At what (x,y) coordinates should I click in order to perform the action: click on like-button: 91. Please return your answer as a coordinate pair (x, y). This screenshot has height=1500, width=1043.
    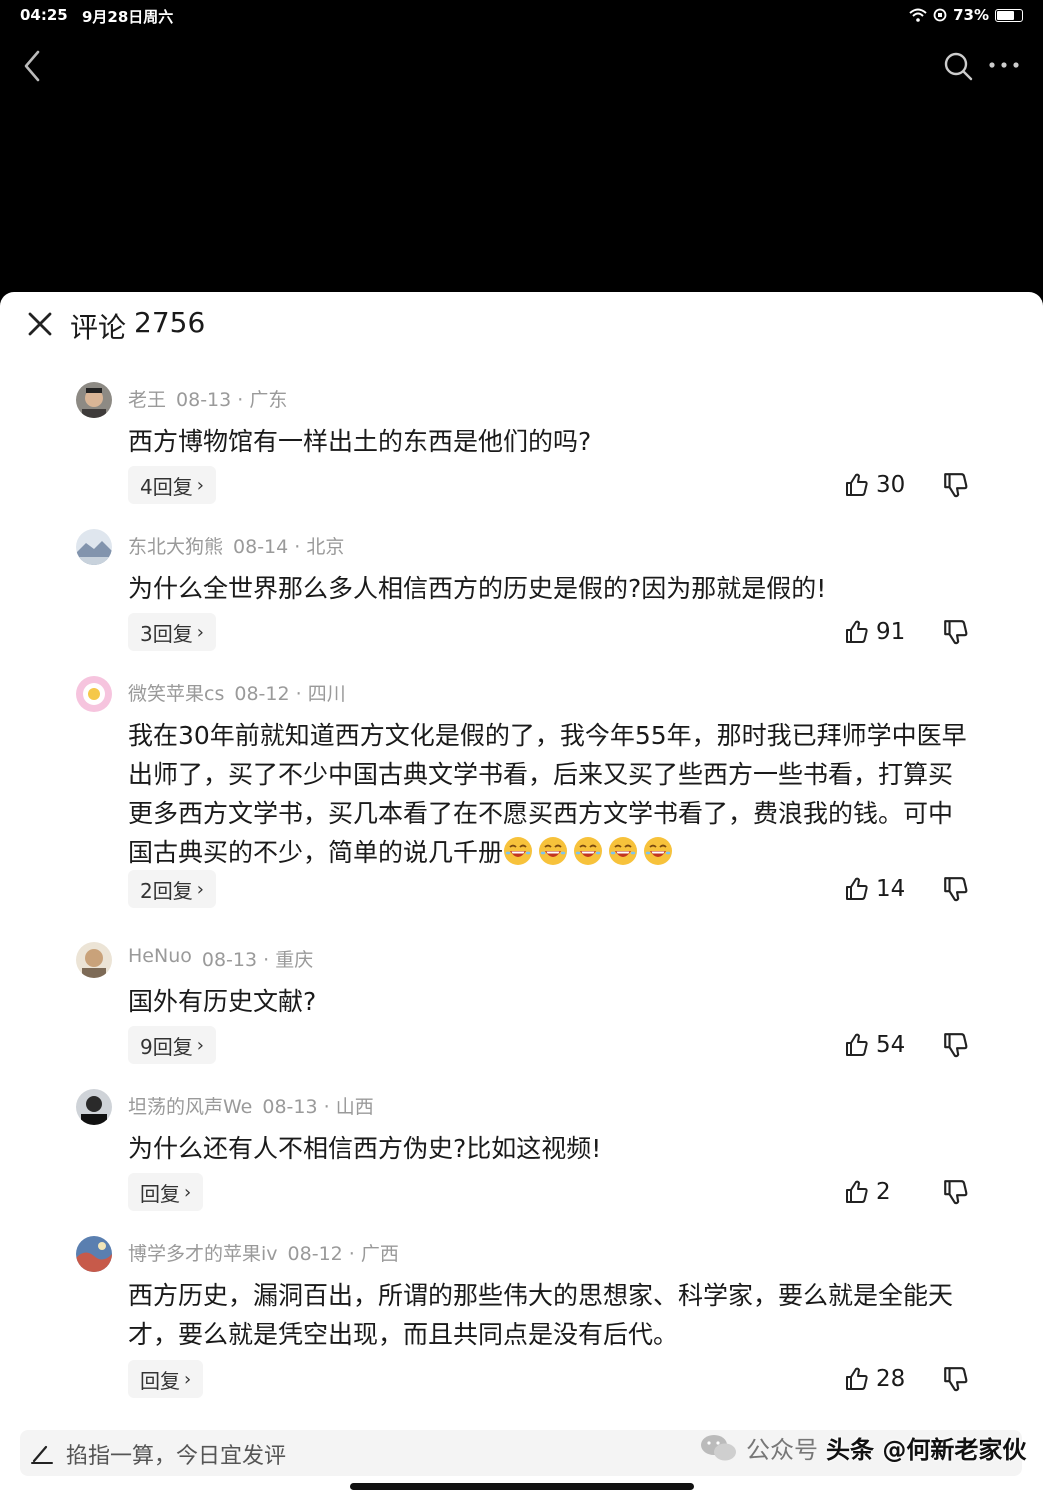
    Looking at the image, I should click on (874, 632).